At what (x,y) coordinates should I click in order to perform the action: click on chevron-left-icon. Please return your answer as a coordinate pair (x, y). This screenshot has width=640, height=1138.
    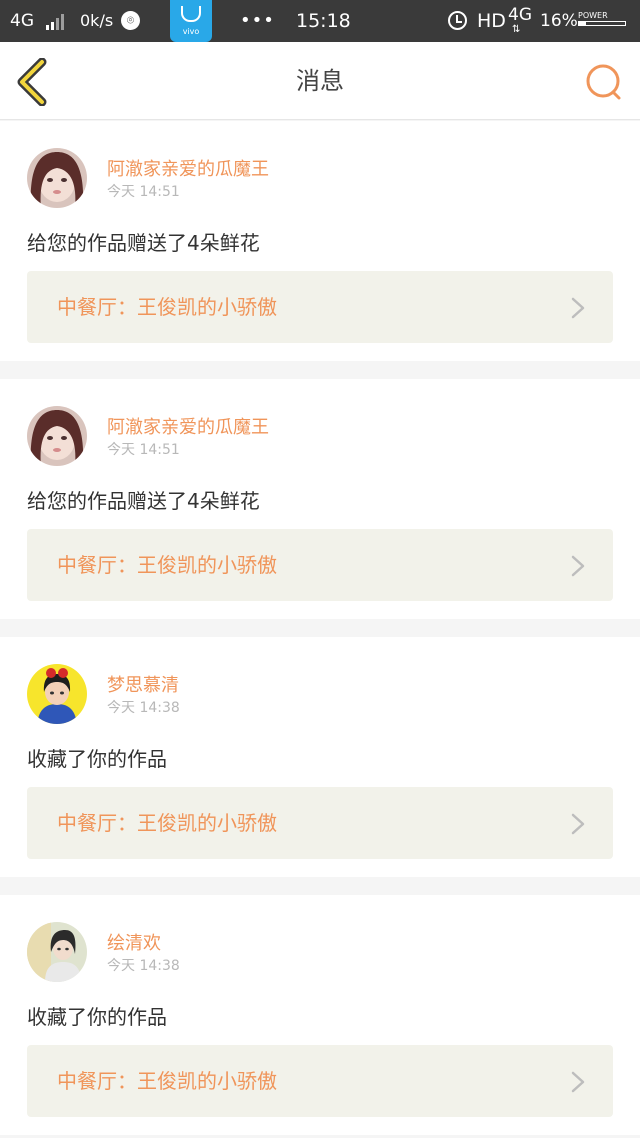
    Looking at the image, I should click on (34, 82).